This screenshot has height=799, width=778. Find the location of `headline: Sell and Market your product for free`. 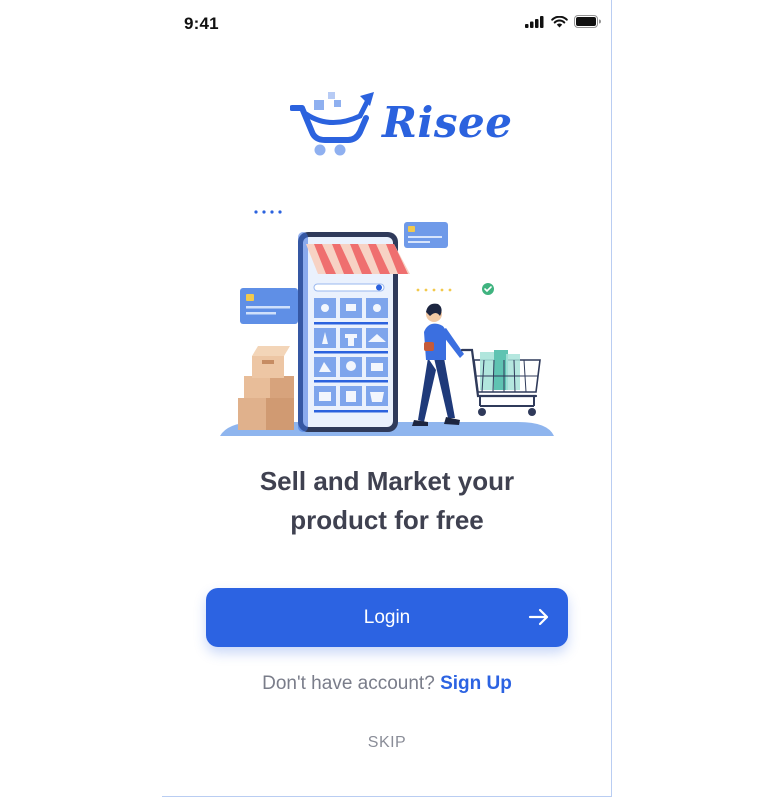

headline: Sell and Market your product for free is located at coordinates (386, 501).